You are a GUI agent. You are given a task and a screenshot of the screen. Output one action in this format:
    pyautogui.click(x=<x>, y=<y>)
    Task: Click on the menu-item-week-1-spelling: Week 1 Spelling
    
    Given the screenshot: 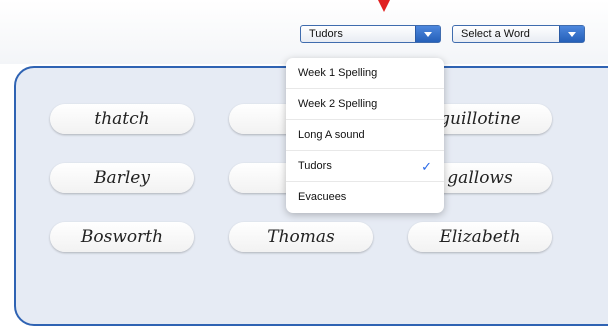 What is the action you would take?
    pyautogui.click(x=365, y=73)
    